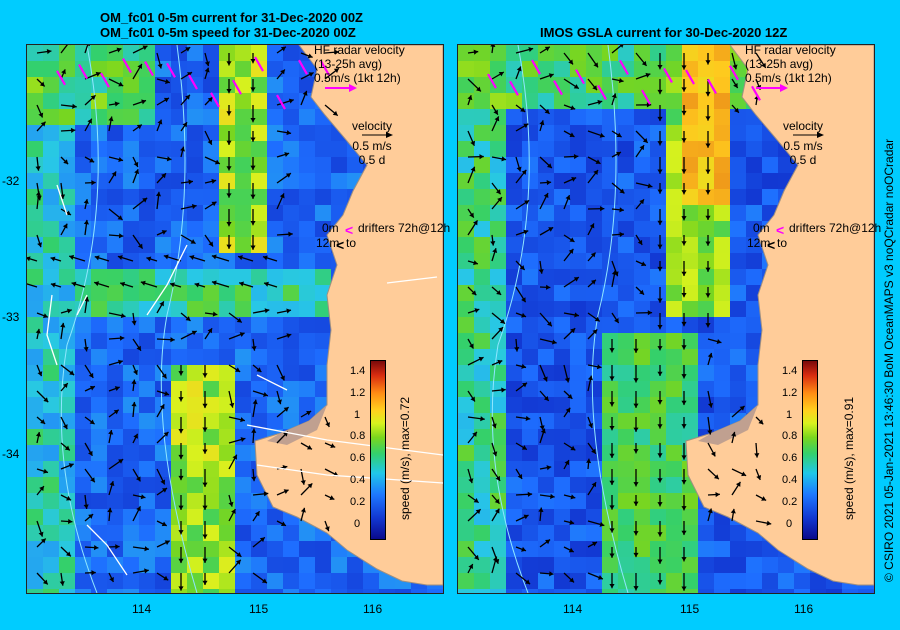 The image size is (900, 630). What do you see at coordinates (330, 228) in the screenshot?
I see `left-drifter-0m-label: 0m` at bounding box center [330, 228].